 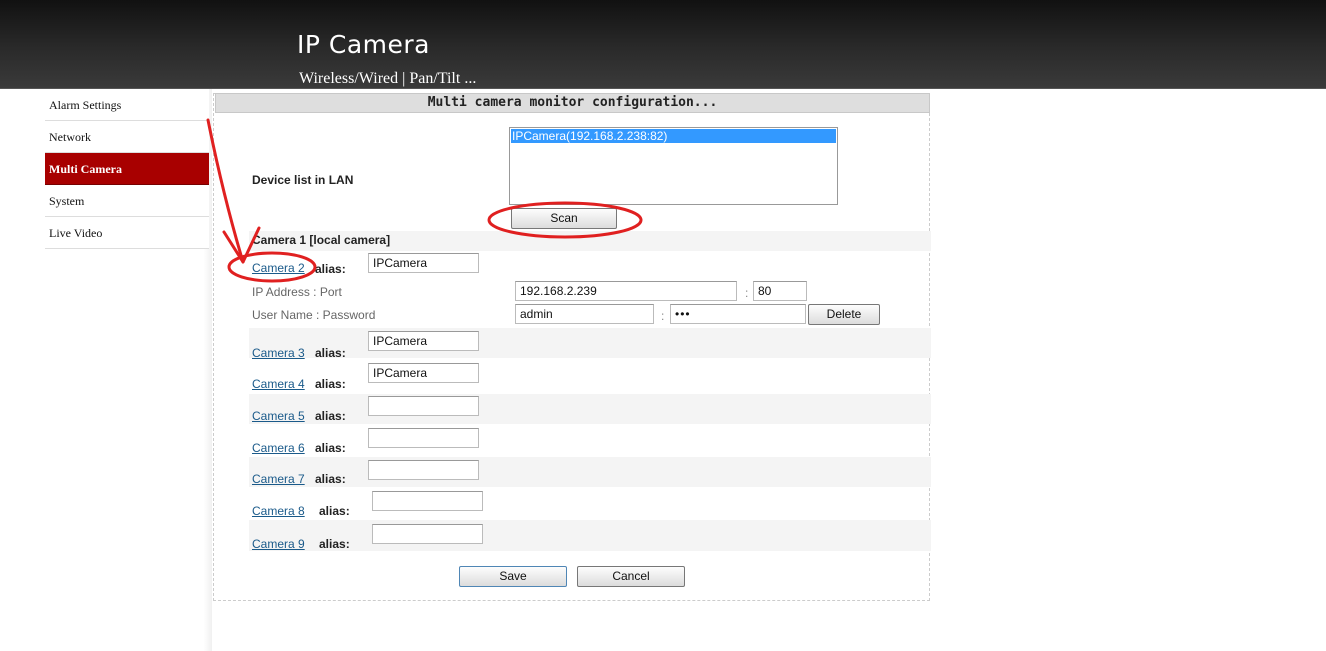 What do you see at coordinates (423, 406) in the screenshot?
I see `camera5-alias-input` at bounding box center [423, 406].